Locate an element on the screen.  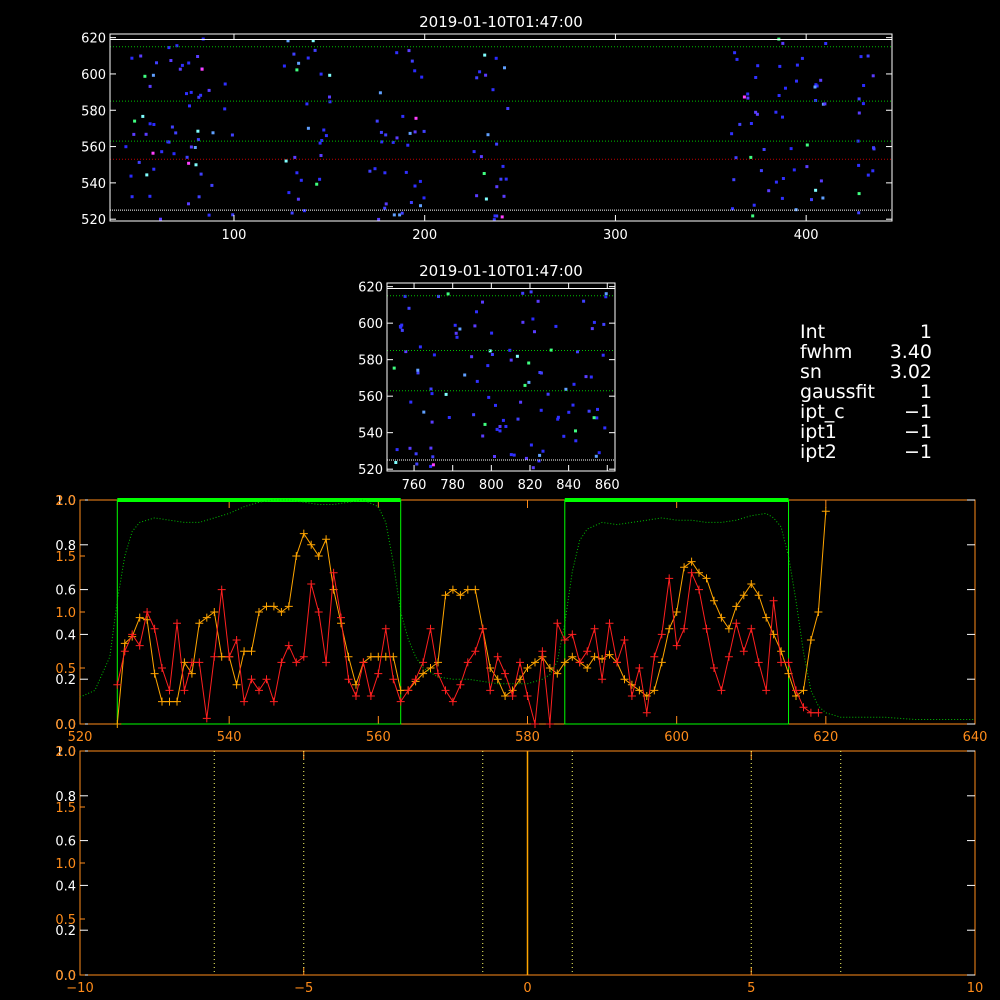
info-row-int: Int 1 is located at coordinates (866, 332).